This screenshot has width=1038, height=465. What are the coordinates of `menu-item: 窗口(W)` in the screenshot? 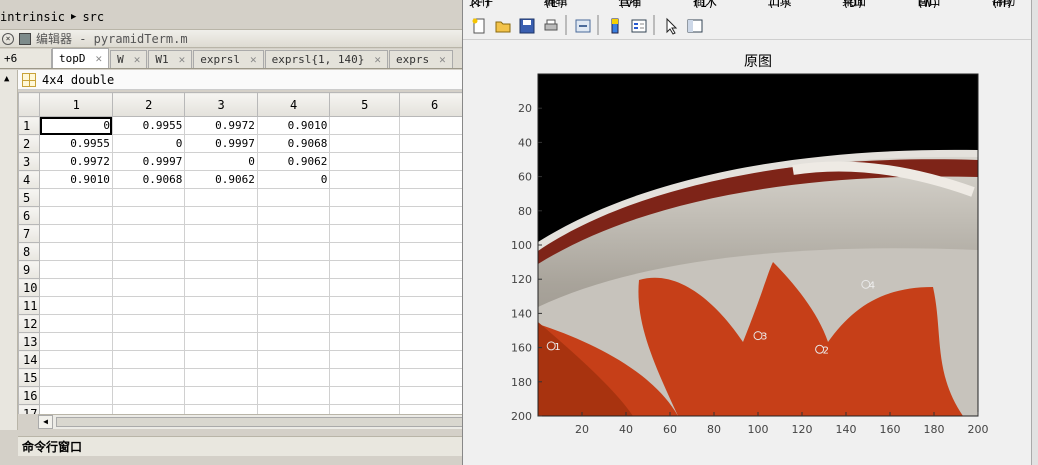 It's located at (937, 4).